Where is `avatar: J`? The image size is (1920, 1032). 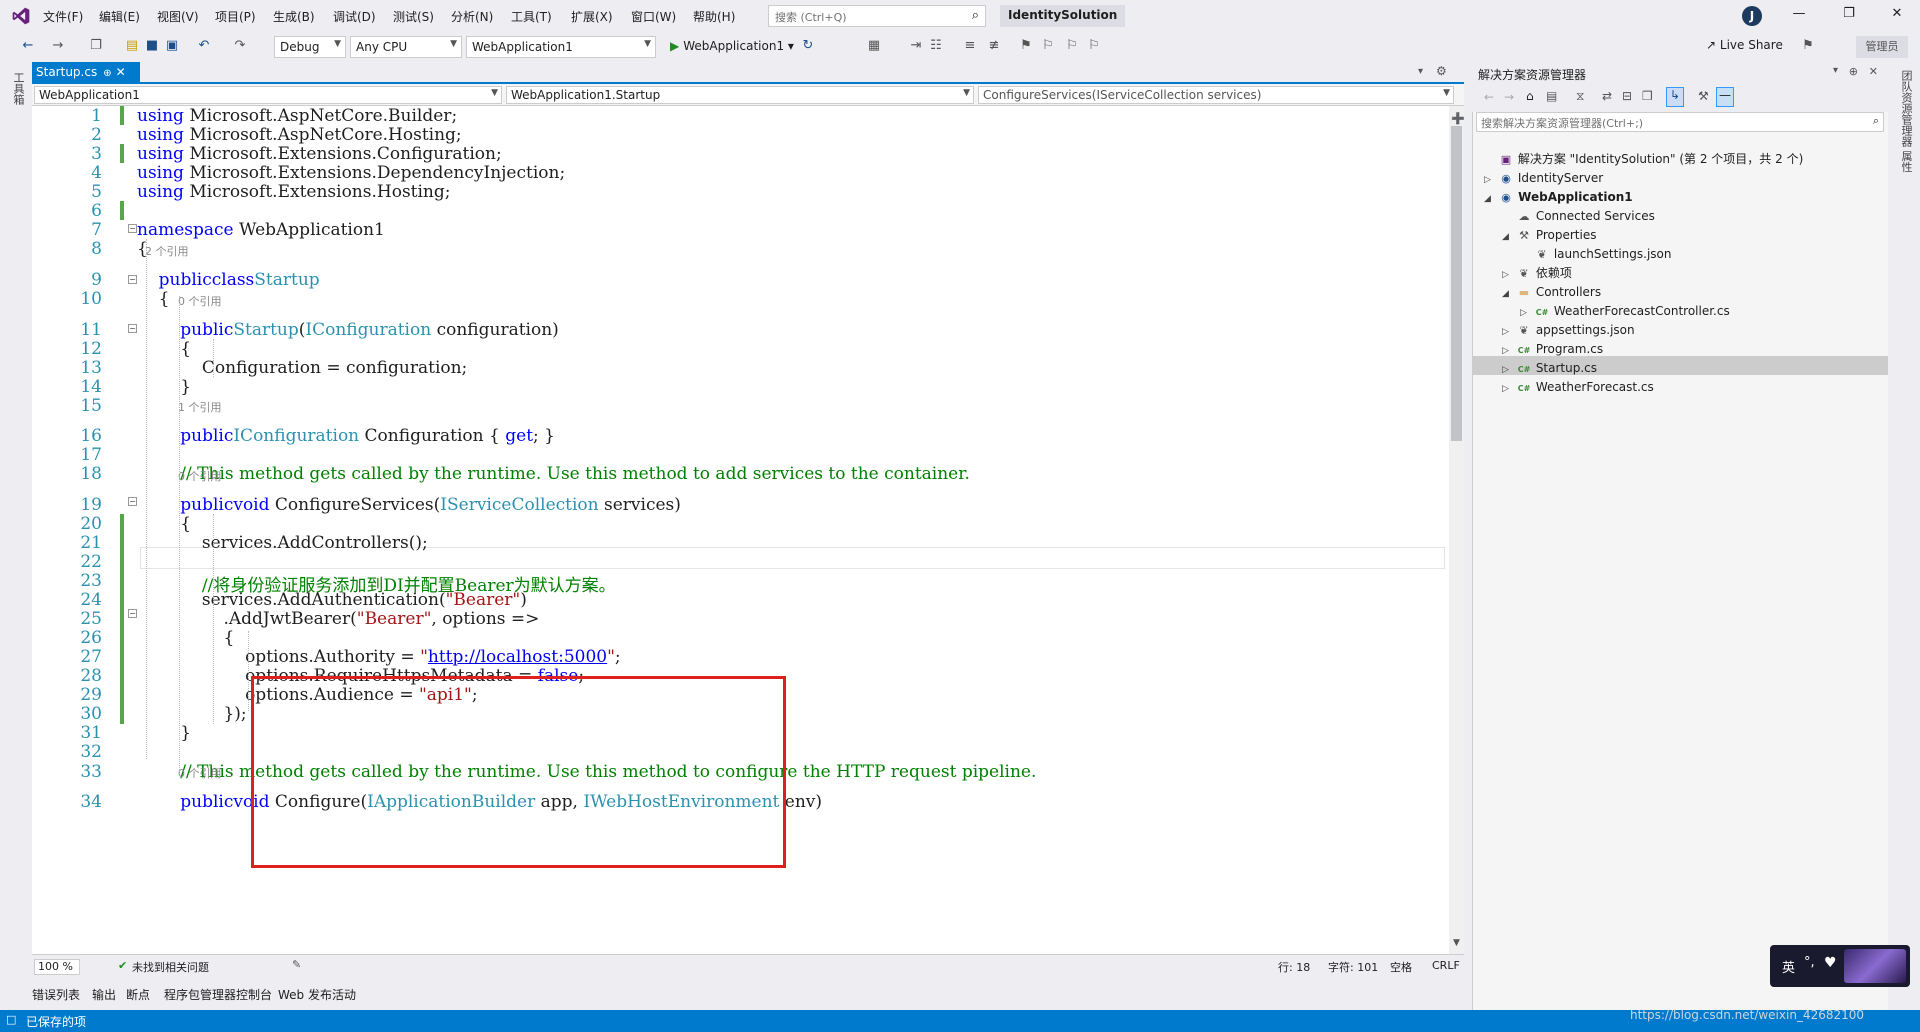
avatar: J is located at coordinates (1752, 16).